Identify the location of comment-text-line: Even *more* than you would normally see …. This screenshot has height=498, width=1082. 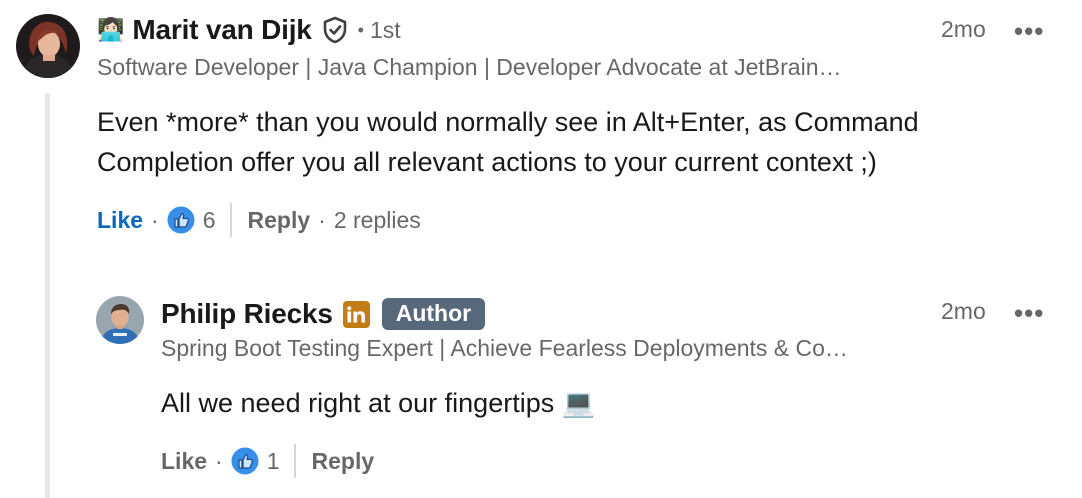
(508, 122).